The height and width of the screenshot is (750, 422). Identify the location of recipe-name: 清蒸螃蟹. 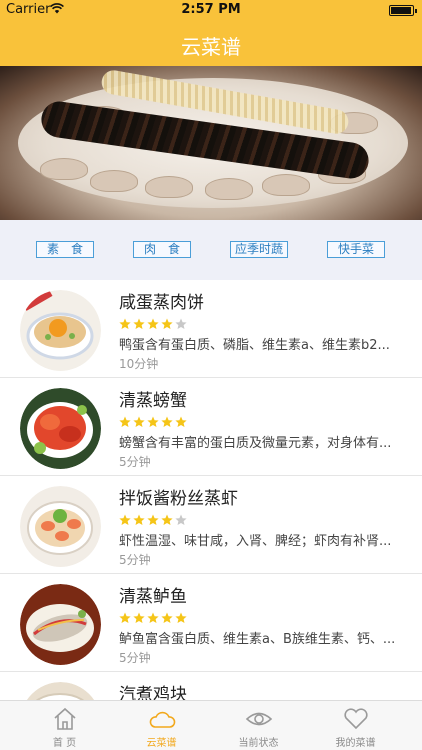
(153, 401).